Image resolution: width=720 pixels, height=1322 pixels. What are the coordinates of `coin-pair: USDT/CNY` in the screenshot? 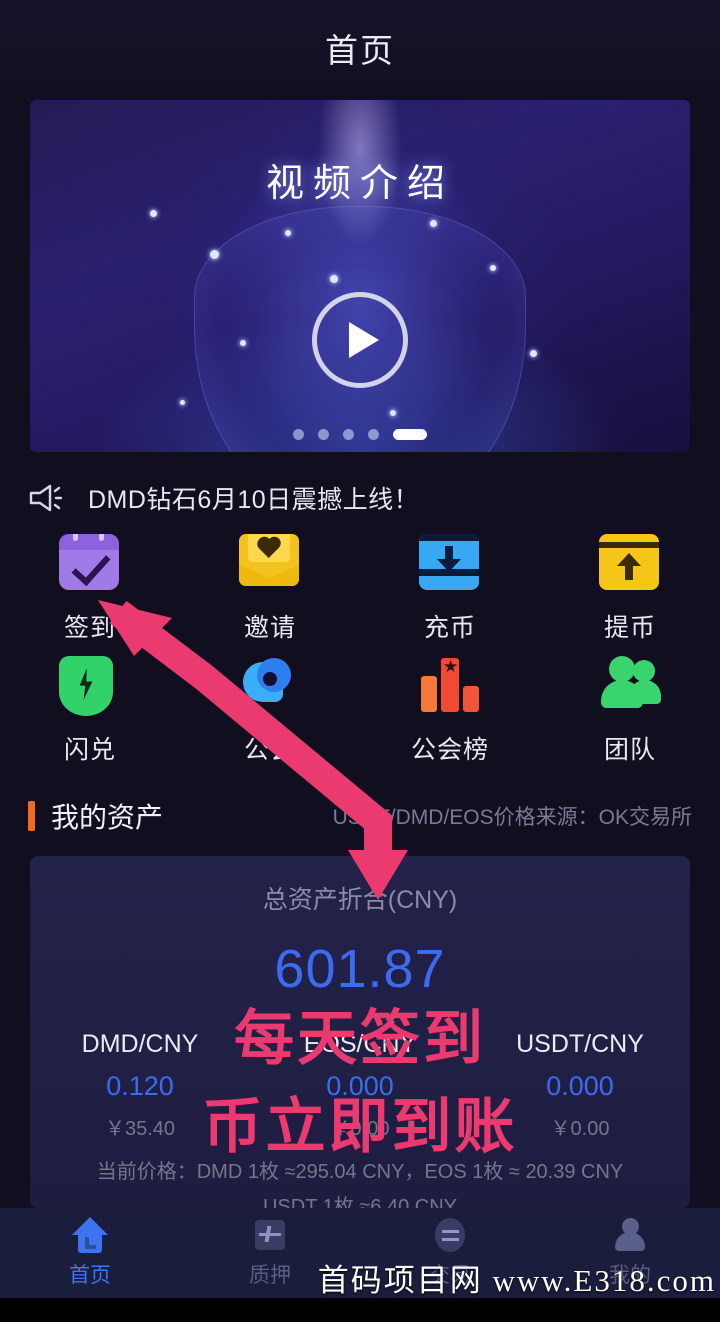 It's located at (580, 1044).